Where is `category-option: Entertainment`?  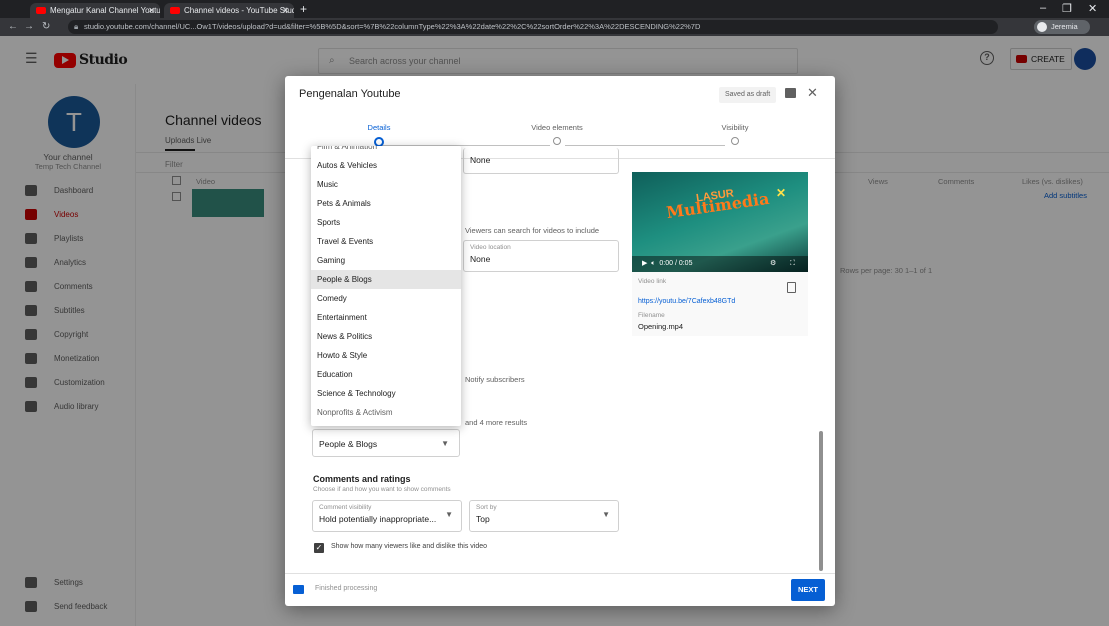 category-option: Entertainment is located at coordinates (386, 317).